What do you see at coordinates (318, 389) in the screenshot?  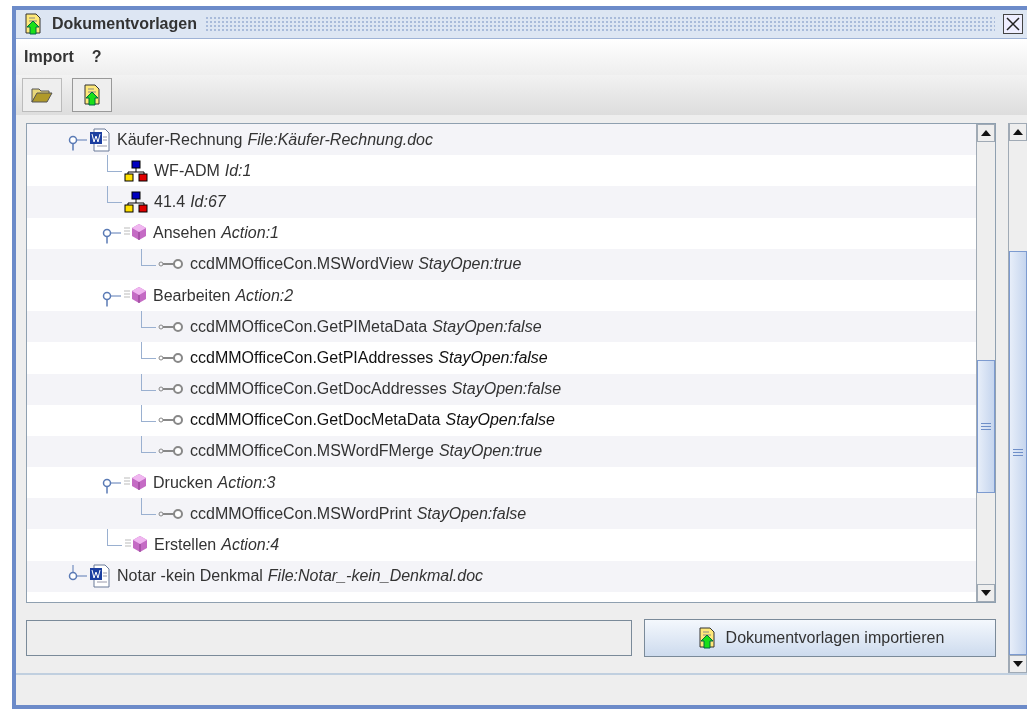 I see `node-label: ccdMMOfficeCon.GetDocAddresses` at bounding box center [318, 389].